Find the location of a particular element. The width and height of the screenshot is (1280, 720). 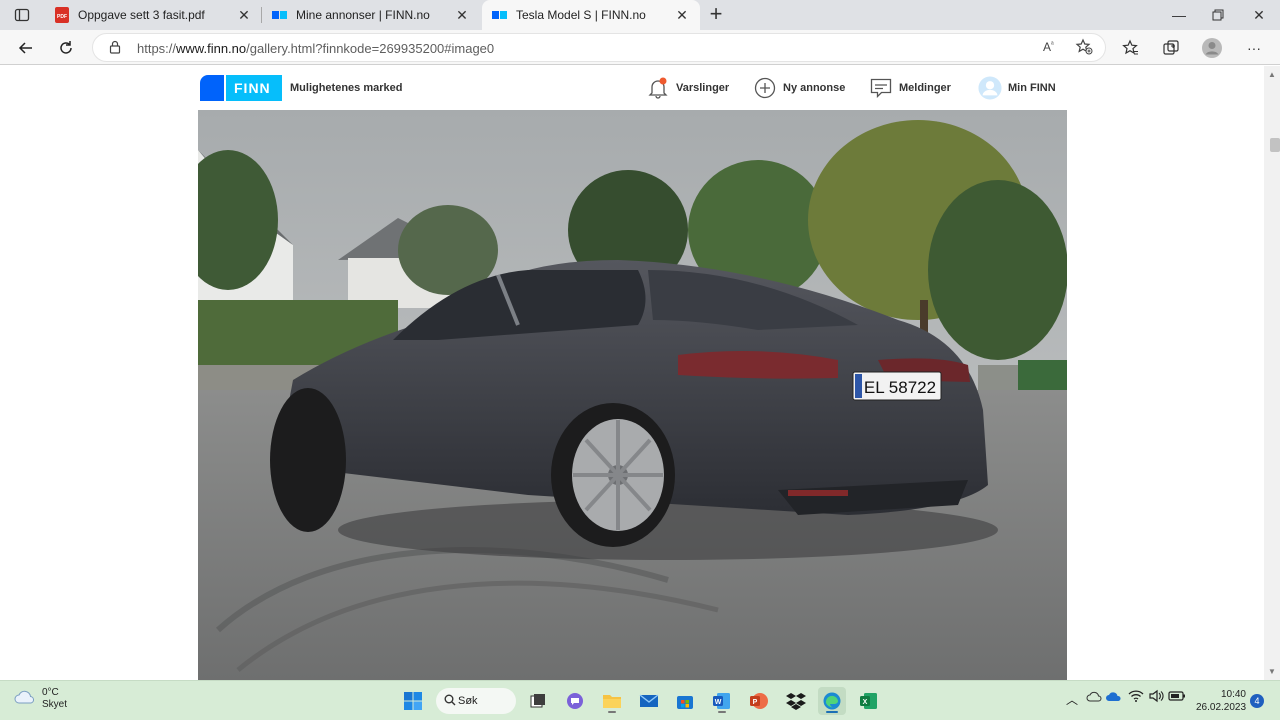

tab-title: Tesla Model S | FINN.no is located at coordinates (581, 15).